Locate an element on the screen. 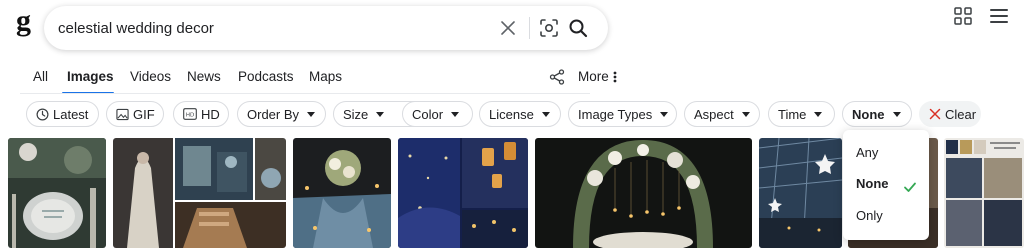 This screenshot has width=1024, height=248. filter-label: Aspect is located at coordinates (714, 114).